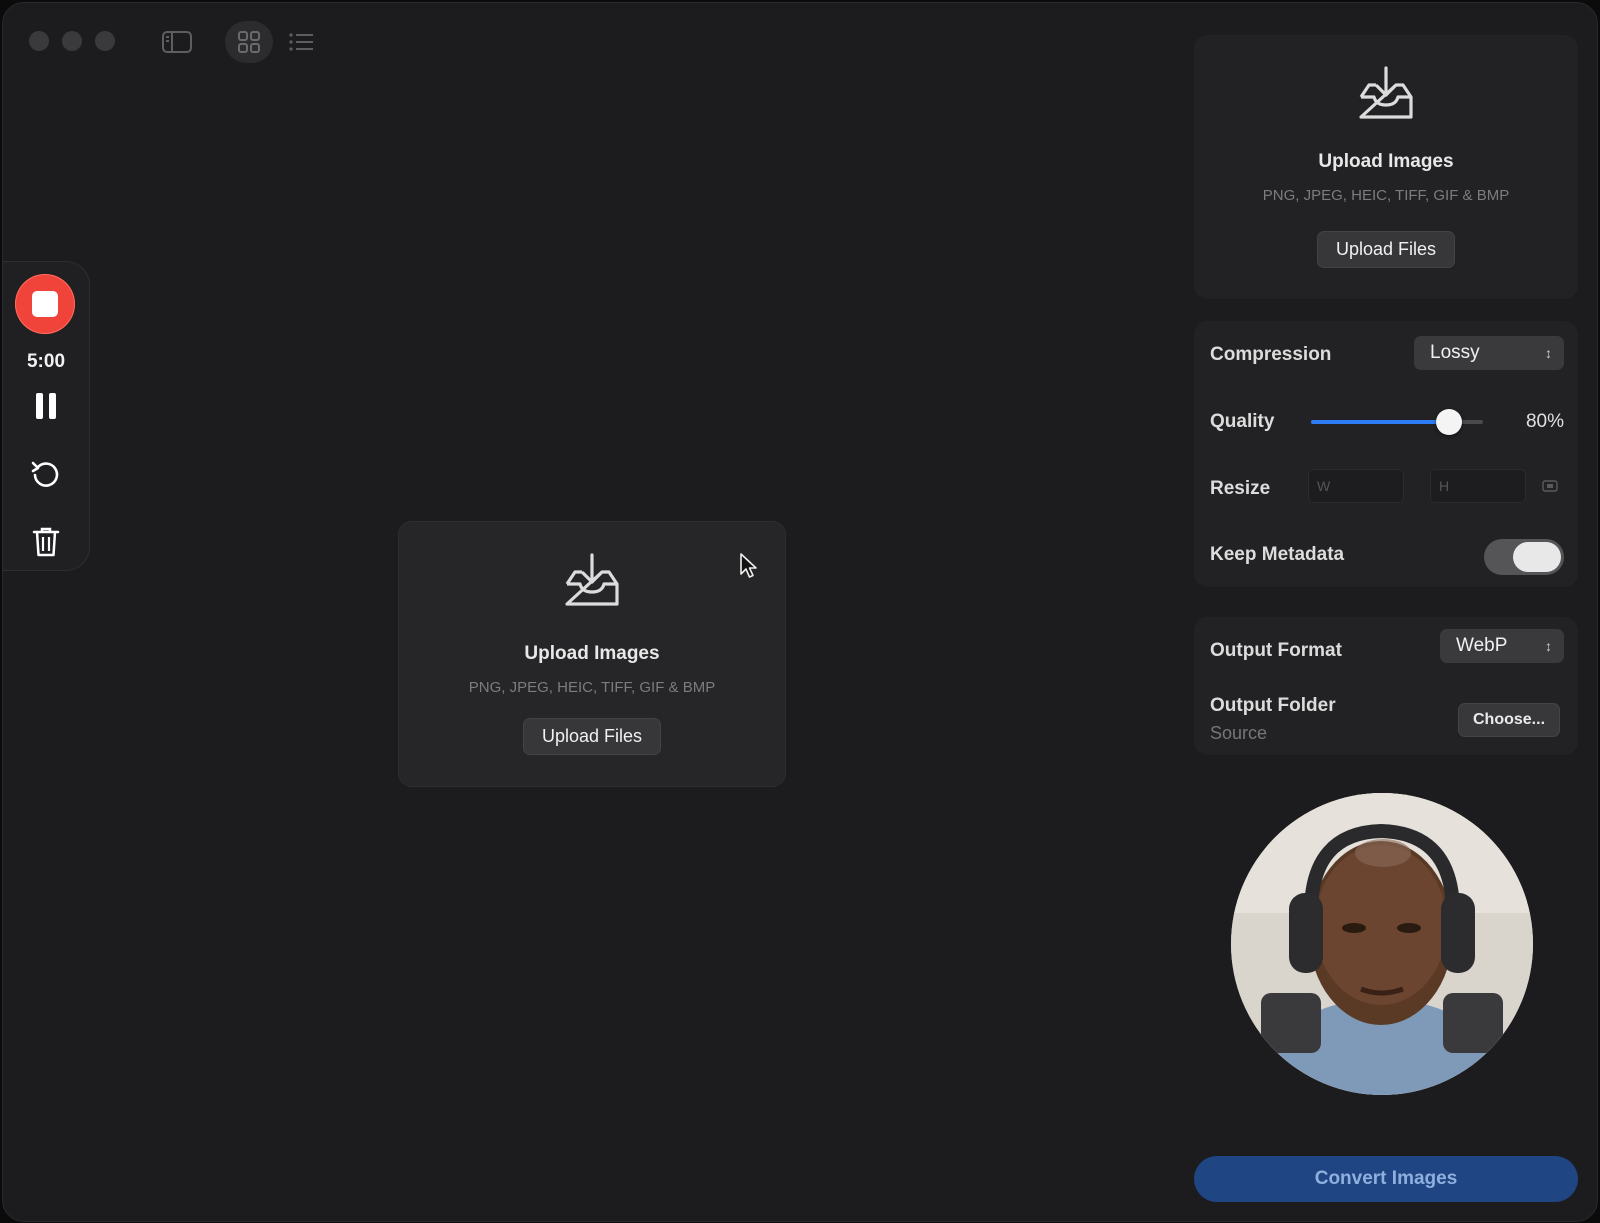  Describe the element at coordinates (1324, 486) in the screenshot. I see `width-placeholder: W` at that location.